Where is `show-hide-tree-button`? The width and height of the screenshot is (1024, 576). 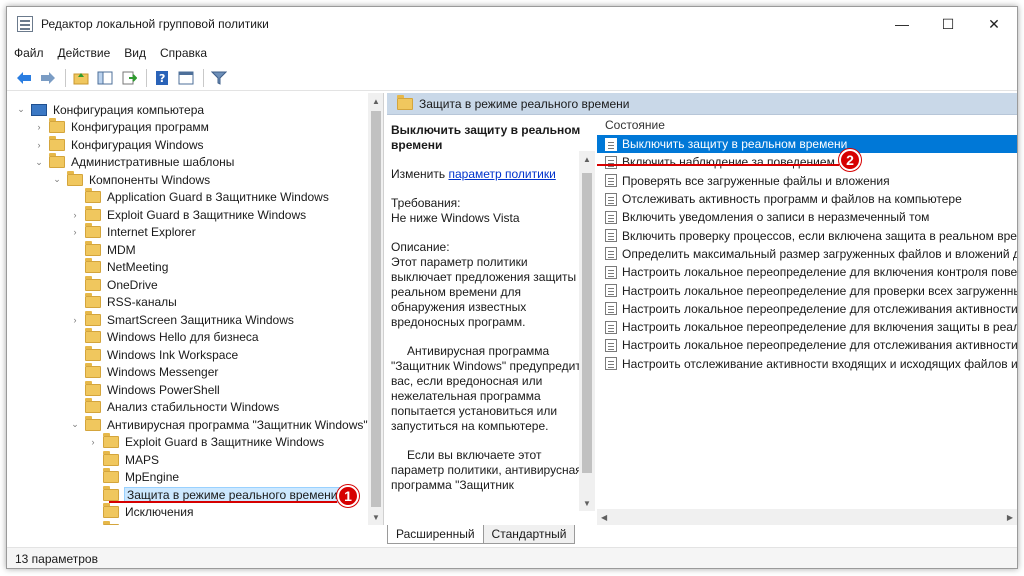 show-hide-tree-button is located at coordinates (105, 78).